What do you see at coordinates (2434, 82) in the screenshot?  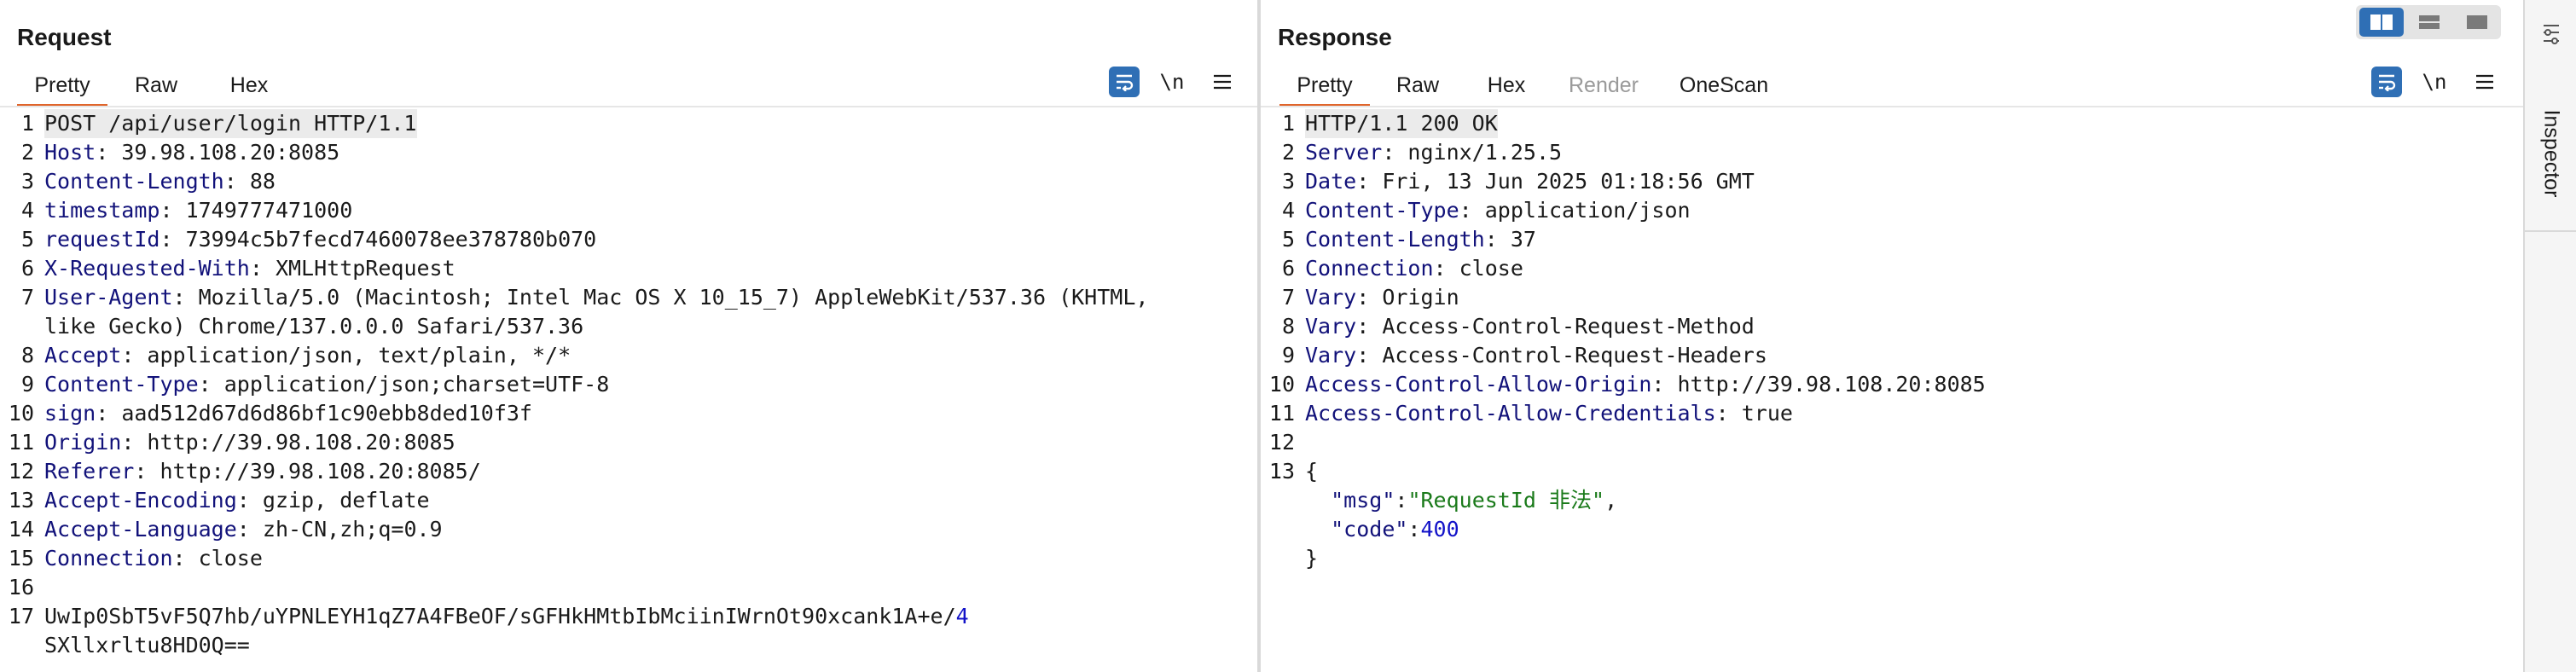 I see `response-newline-toggle: \n` at bounding box center [2434, 82].